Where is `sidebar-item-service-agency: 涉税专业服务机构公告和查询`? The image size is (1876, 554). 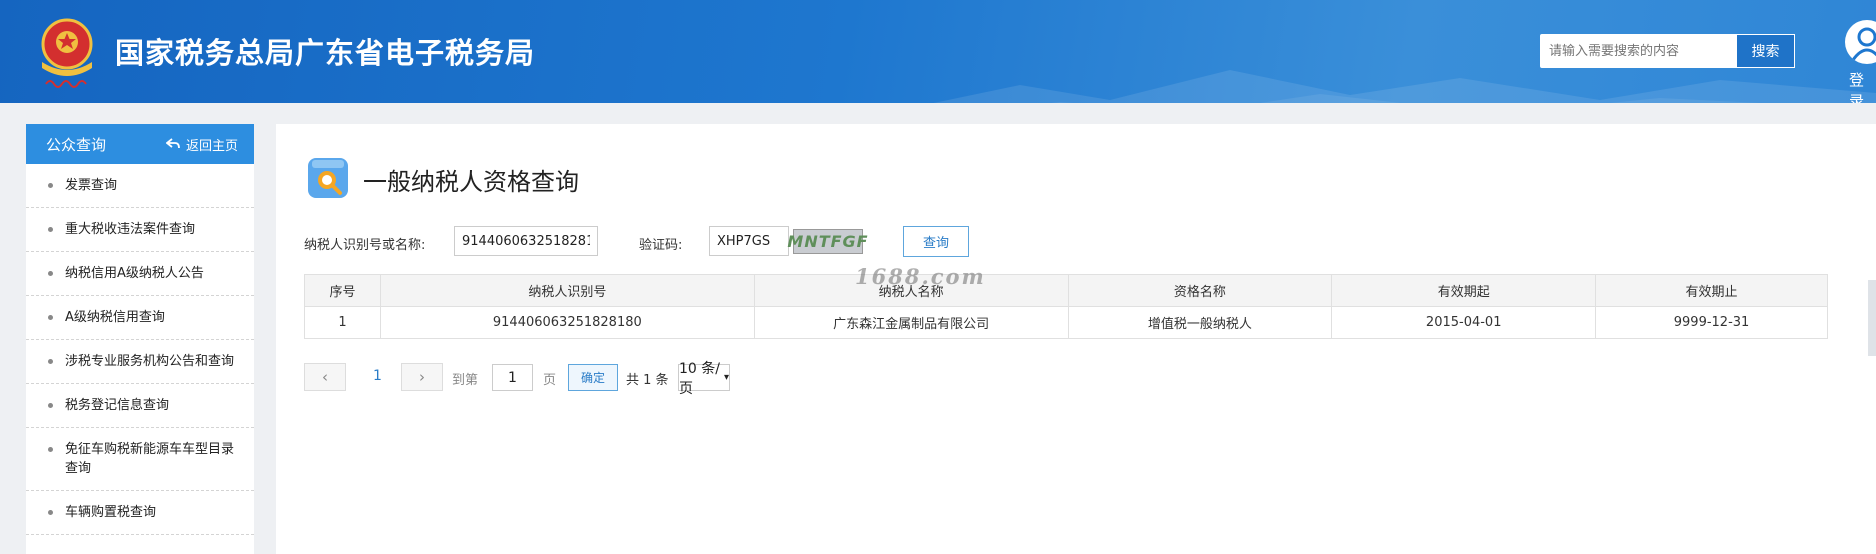 sidebar-item-service-agency: 涉税专业服务机构公告和查询 is located at coordinates (140, 362).